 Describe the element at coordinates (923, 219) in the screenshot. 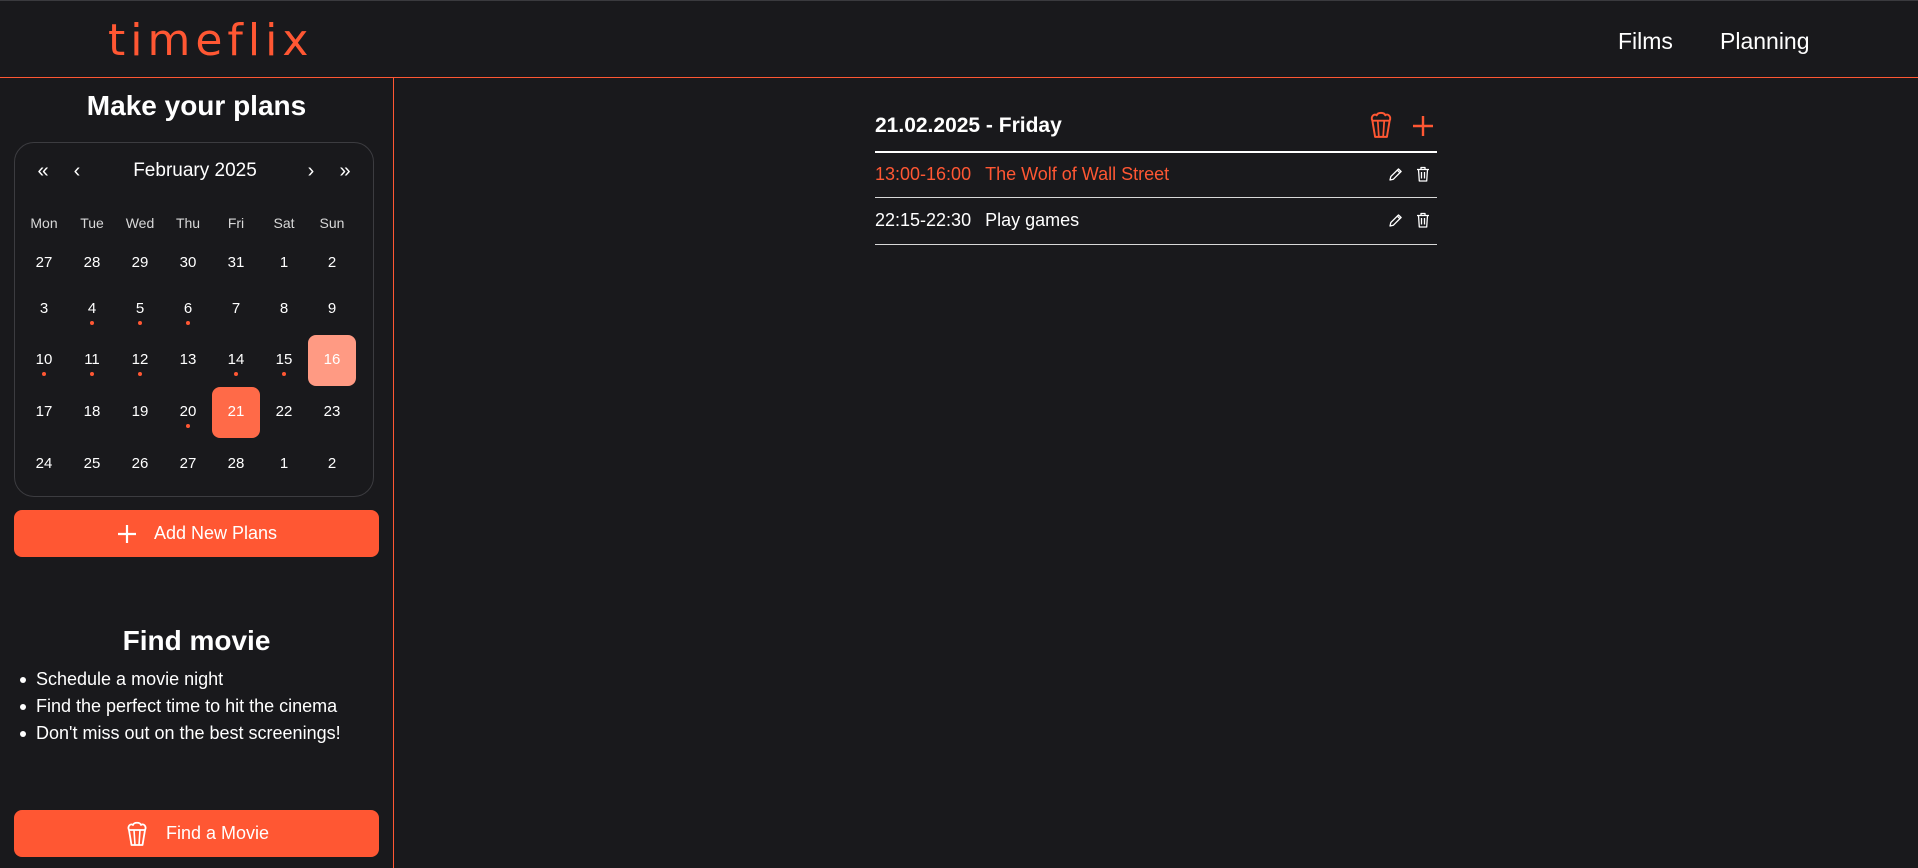

I see `plan-time: 22:15-22:30` at that location.